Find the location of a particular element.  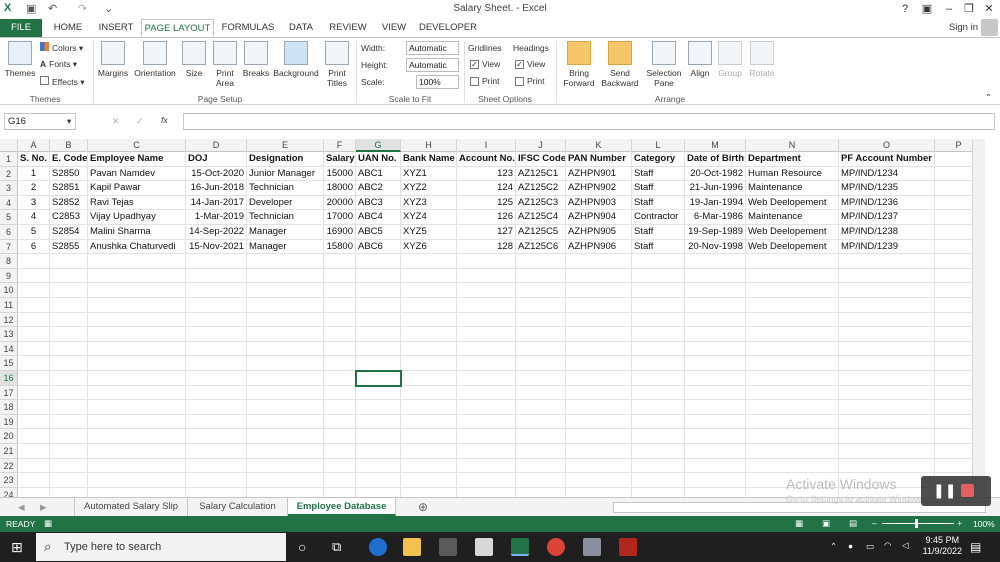

row-header-2: 2 is located at coordinates (9, 174).